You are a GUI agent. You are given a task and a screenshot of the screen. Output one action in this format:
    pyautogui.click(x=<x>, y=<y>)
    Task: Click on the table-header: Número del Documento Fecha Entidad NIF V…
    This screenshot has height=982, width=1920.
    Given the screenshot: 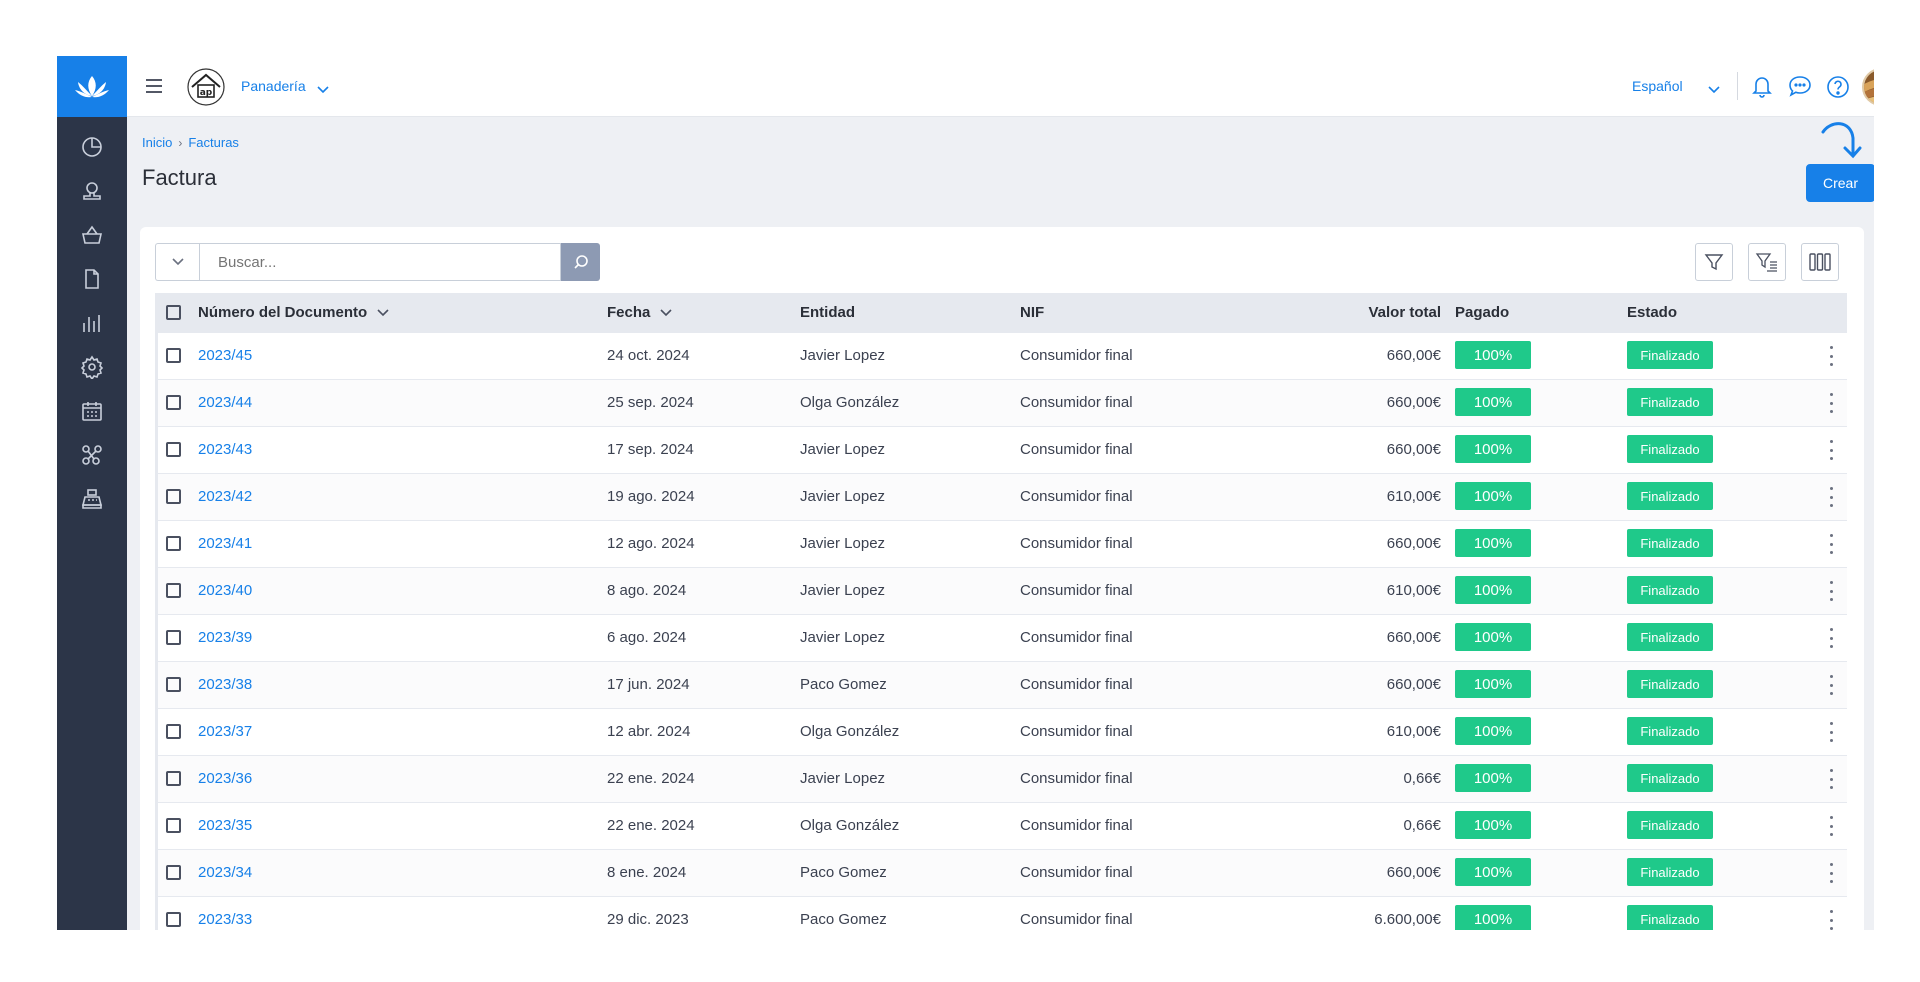 What is the action you would take?
    pyautogui.click(x=1001, y=313)
    